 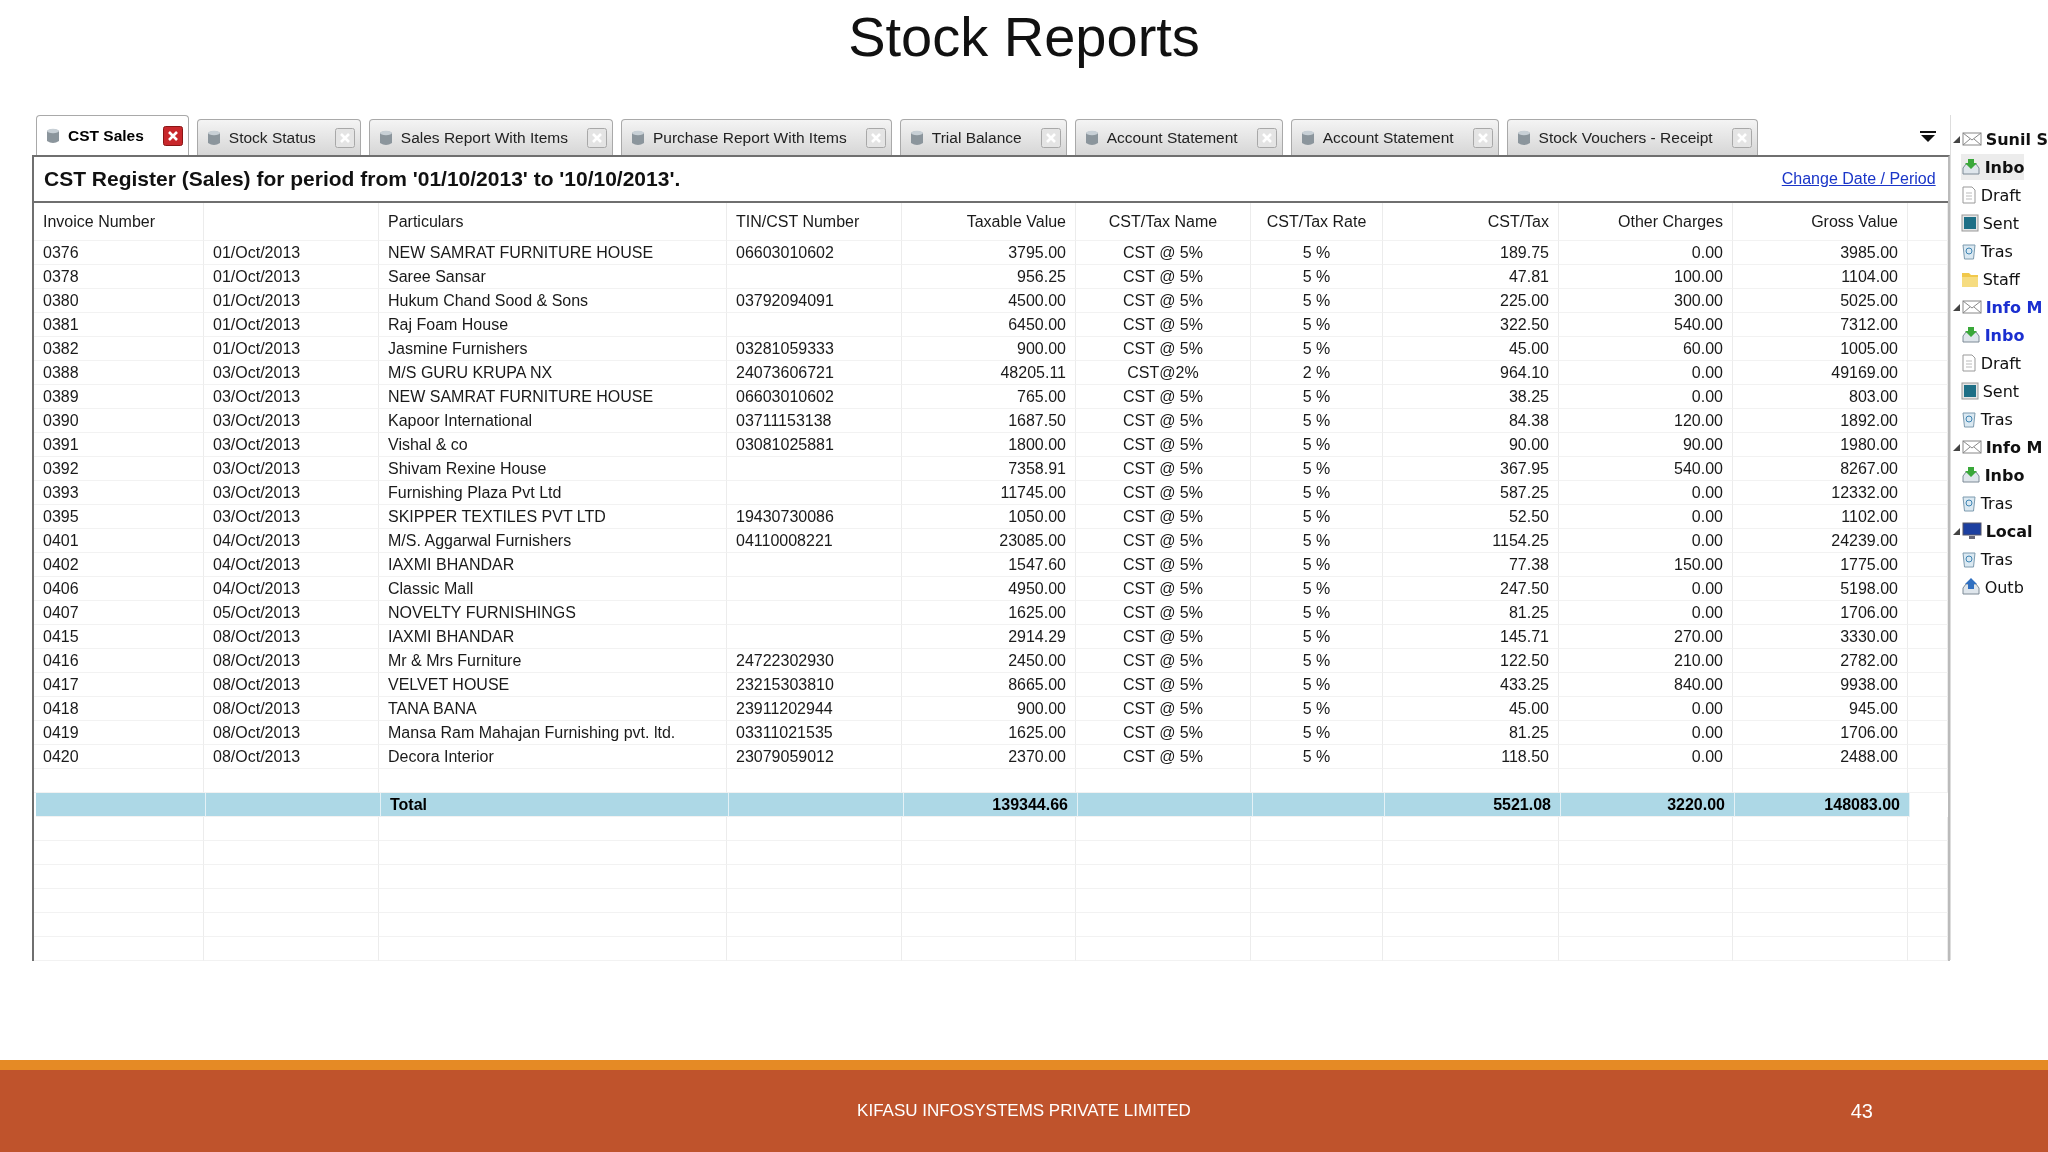 I want to click on table-cell: 0381, so click(x=61, y=324).